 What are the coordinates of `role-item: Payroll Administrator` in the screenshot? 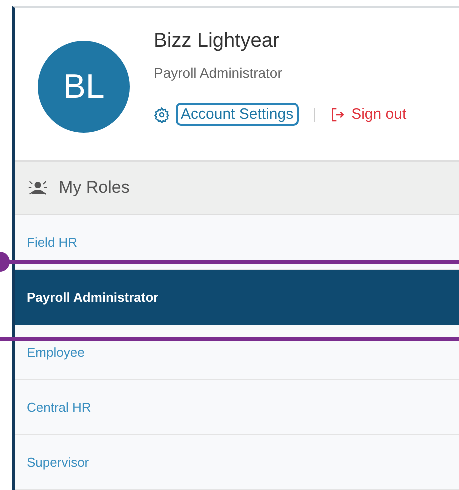 It's located at (237, 297).